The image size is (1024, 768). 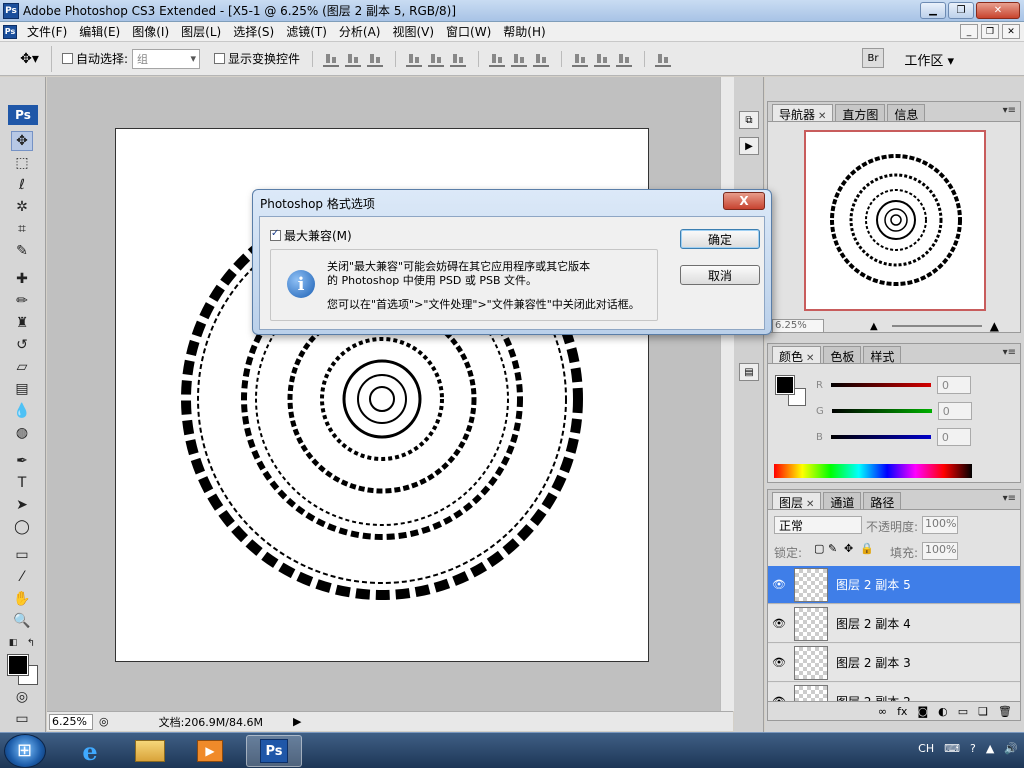 What do you see at coordinates (1011, 31) in the screenshot?
I see `doc-close-button: ✕` at bounding box center [1011, 31].